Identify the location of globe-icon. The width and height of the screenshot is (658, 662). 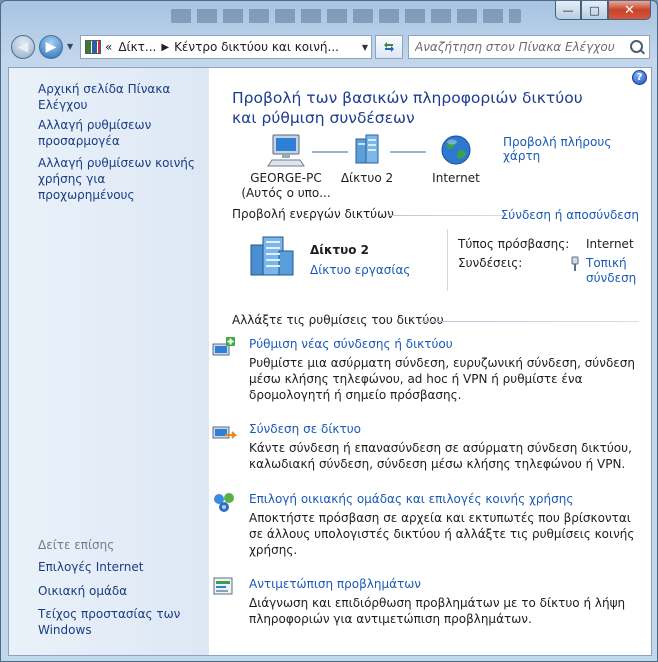
(456, 150).